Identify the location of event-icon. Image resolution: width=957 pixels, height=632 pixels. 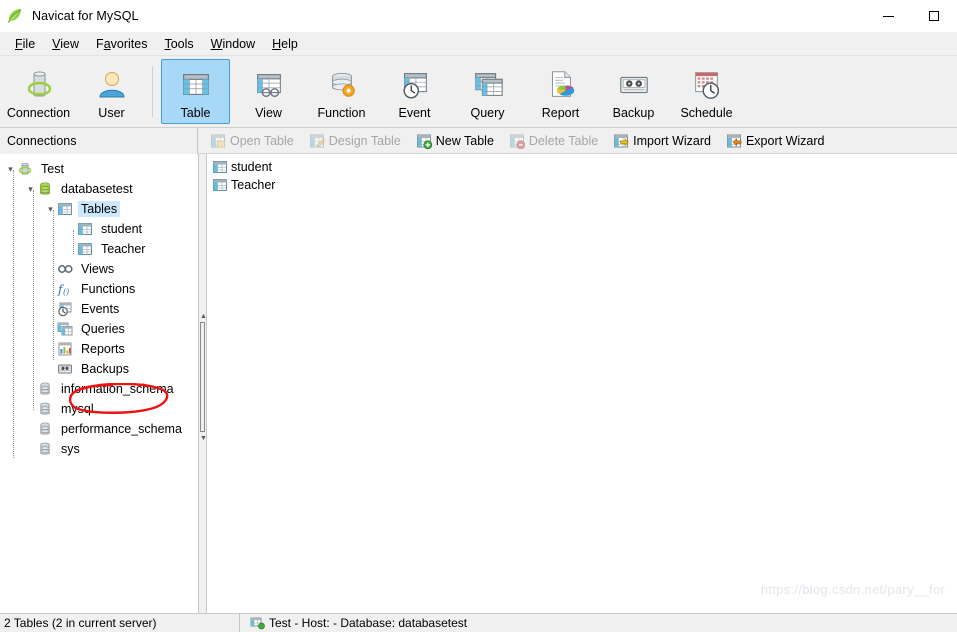
(415, 85).